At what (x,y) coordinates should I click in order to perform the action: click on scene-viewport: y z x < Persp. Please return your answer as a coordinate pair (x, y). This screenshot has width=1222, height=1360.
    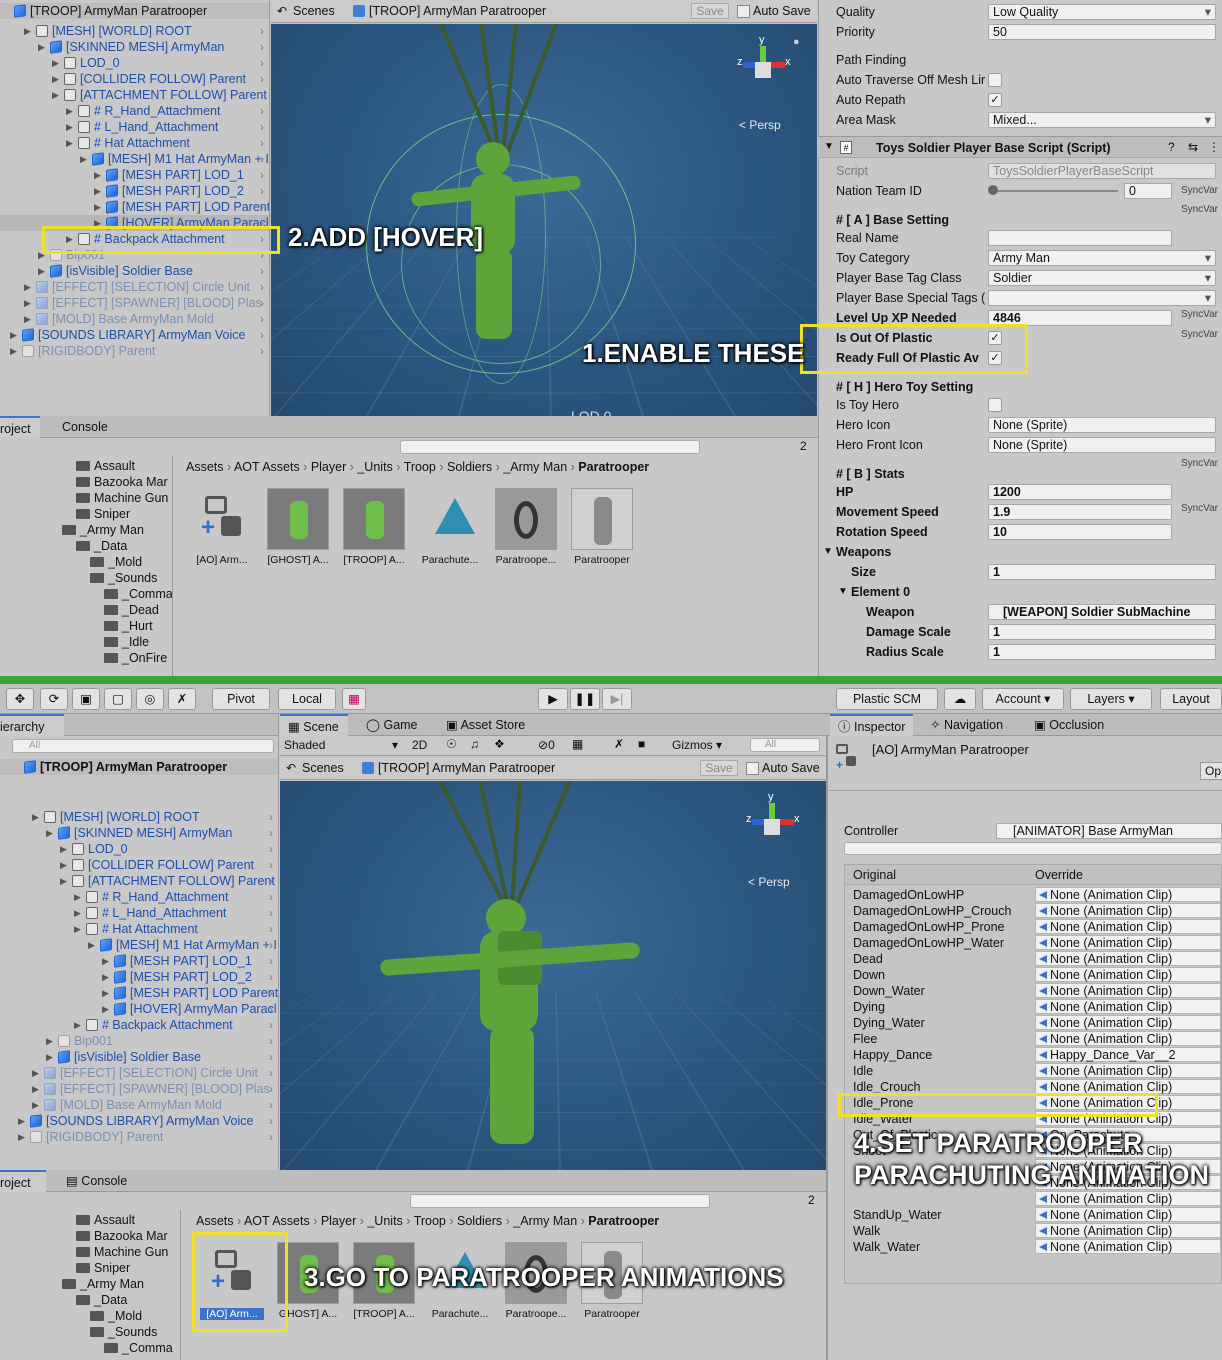
    Looking at the image, I should click on (553, 975).